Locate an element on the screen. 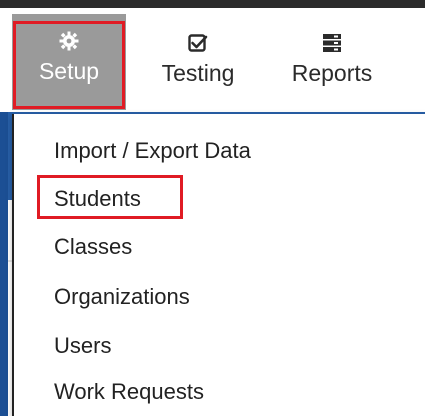 This screenshot has width=425, height=416. nav-reports: Reports is located at coordinates (332, 62).